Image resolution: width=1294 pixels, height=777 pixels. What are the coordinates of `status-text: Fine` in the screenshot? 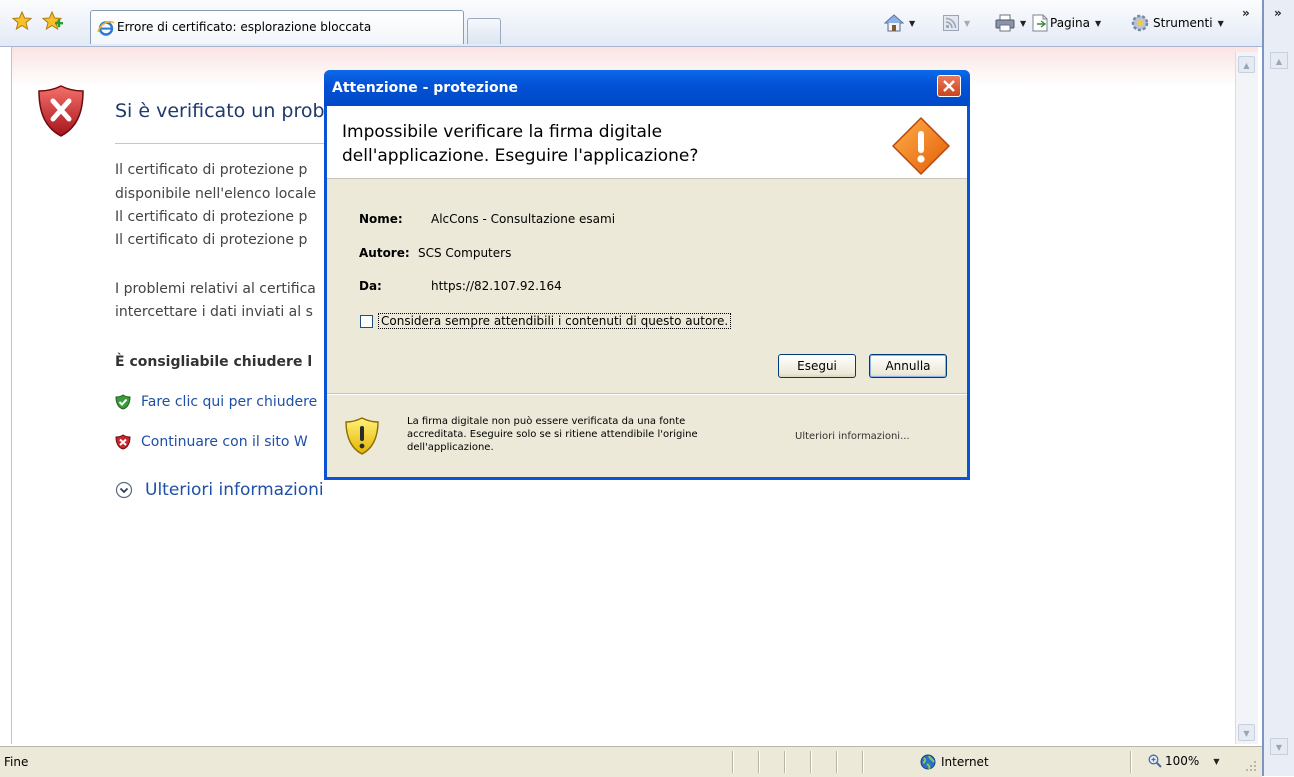 It's located at (16, 762).